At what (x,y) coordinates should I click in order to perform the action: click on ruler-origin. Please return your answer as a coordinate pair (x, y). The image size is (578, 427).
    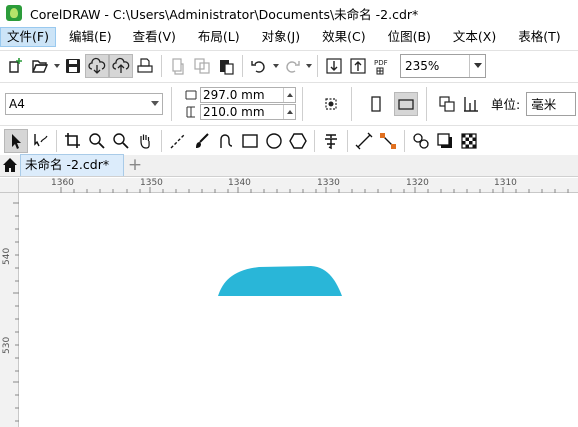
    Looking at the image, I should click on (9, 185).